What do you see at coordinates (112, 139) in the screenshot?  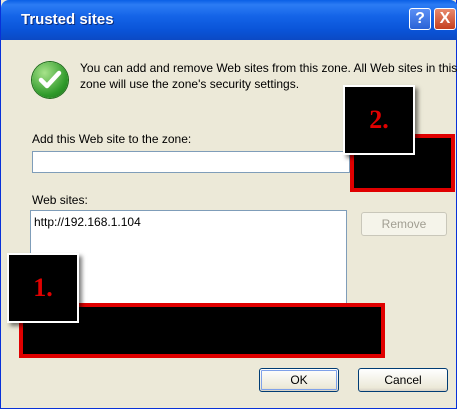 I see `add-site-label: Add this Web site to the zone:` at bounding box center [112, 139].